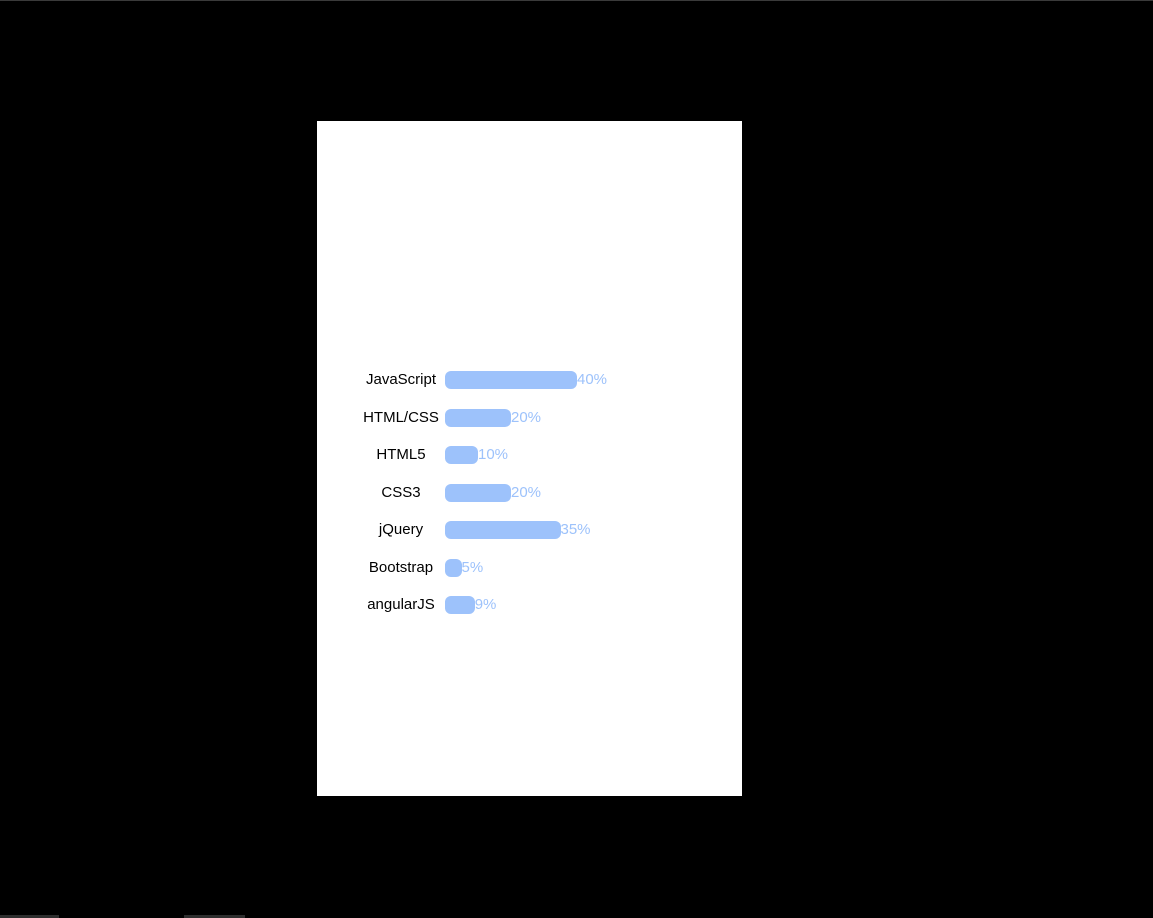 Image resolution: width=1153 pixels, height=918 pixels. I want to click on bar-track: 35%, so click(585, 530).